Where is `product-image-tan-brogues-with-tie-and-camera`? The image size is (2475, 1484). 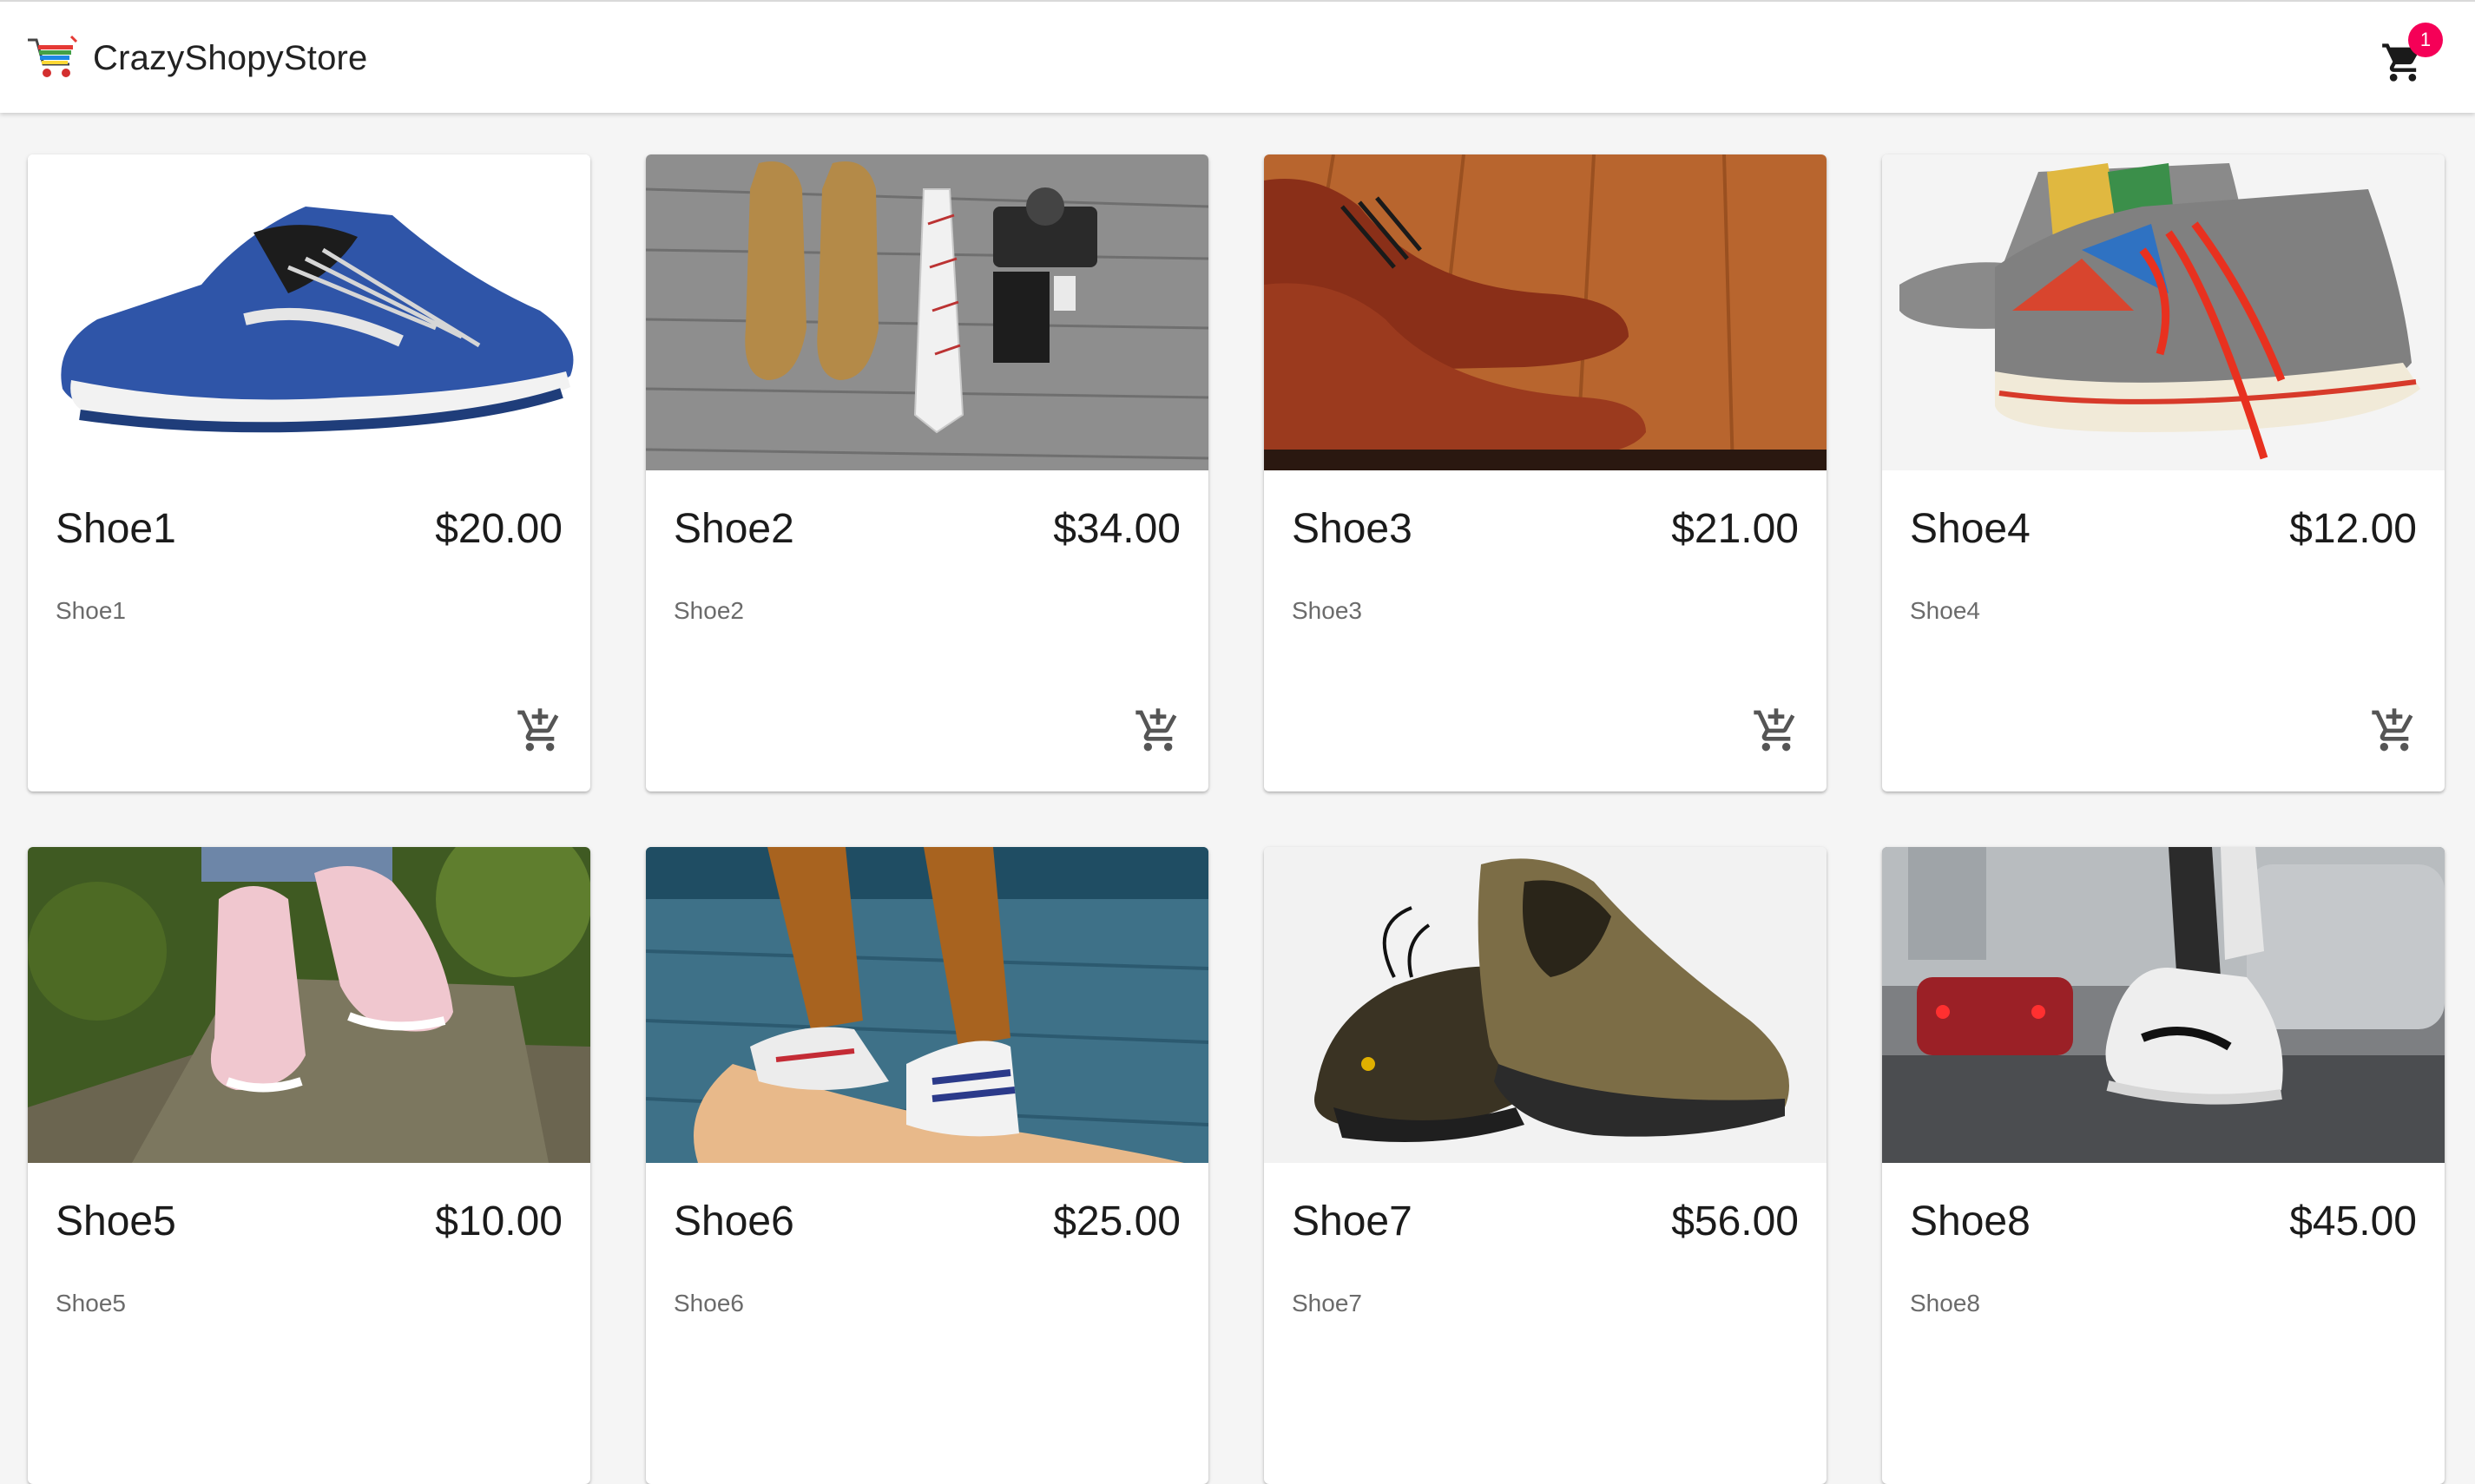 product-image-tan-brogues-with-tie-and-camera is located at coordinates (927, 312).